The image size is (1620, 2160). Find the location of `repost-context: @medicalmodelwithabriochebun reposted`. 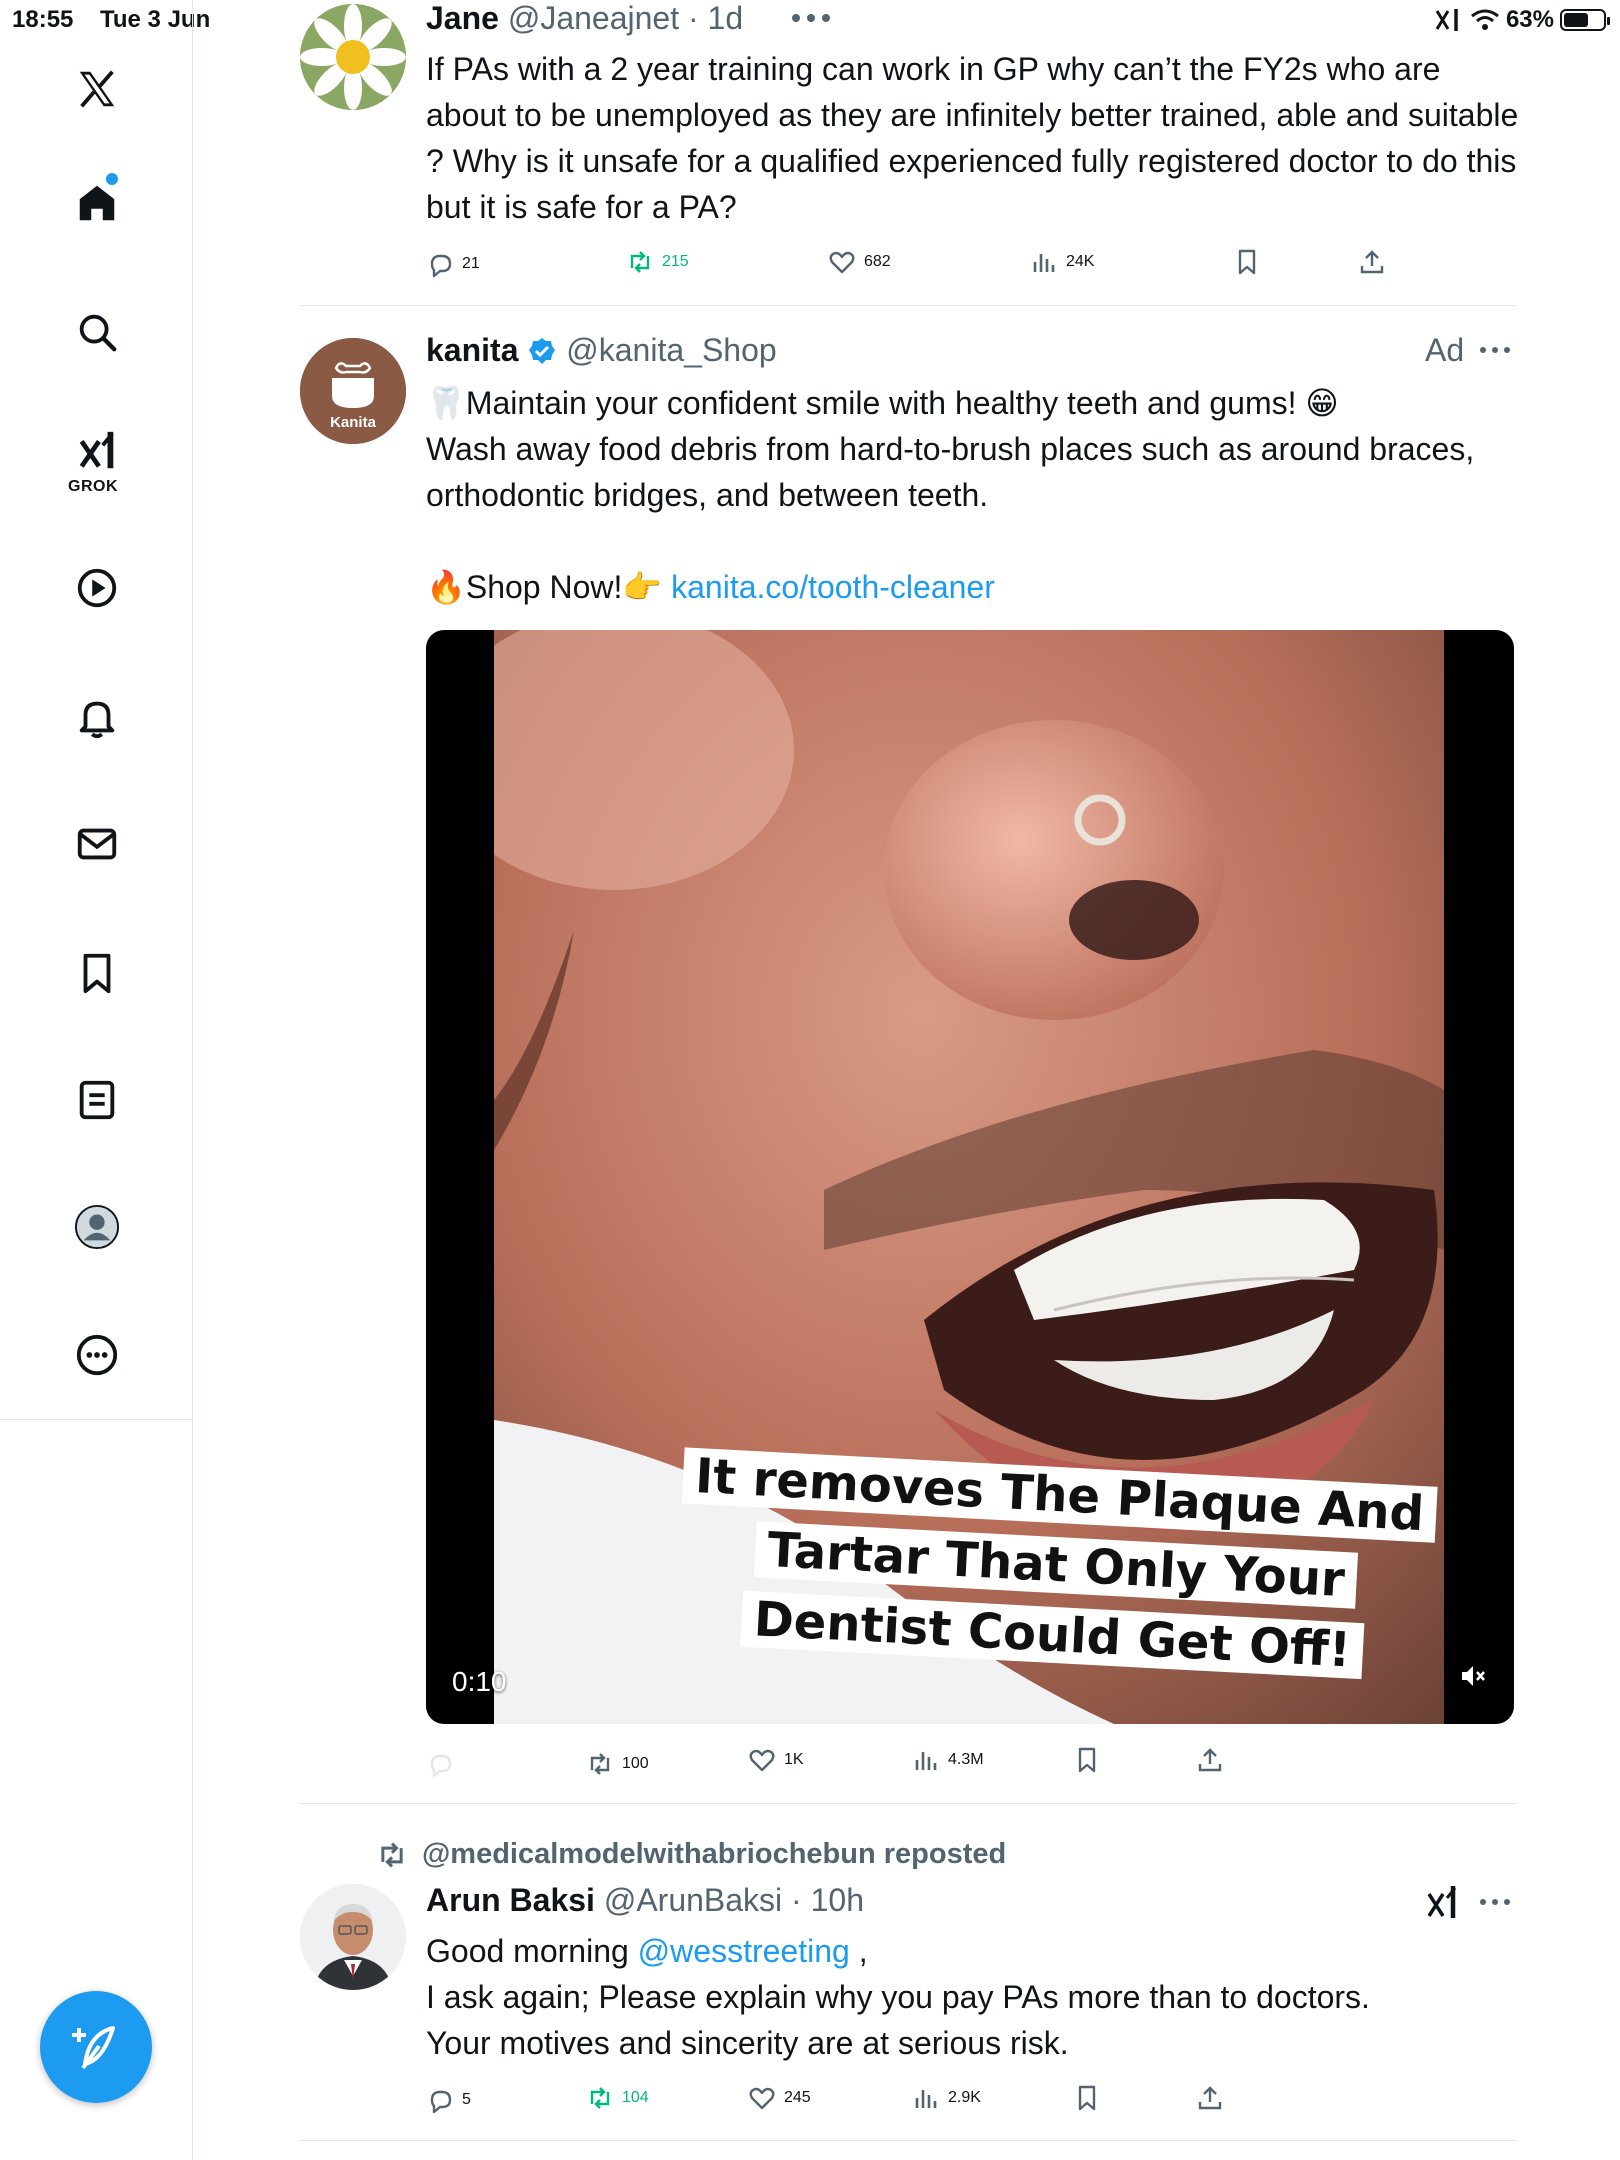

repost-context: @medicalmodelwithabriochebun reposted is located at coordinates (691, 1854).